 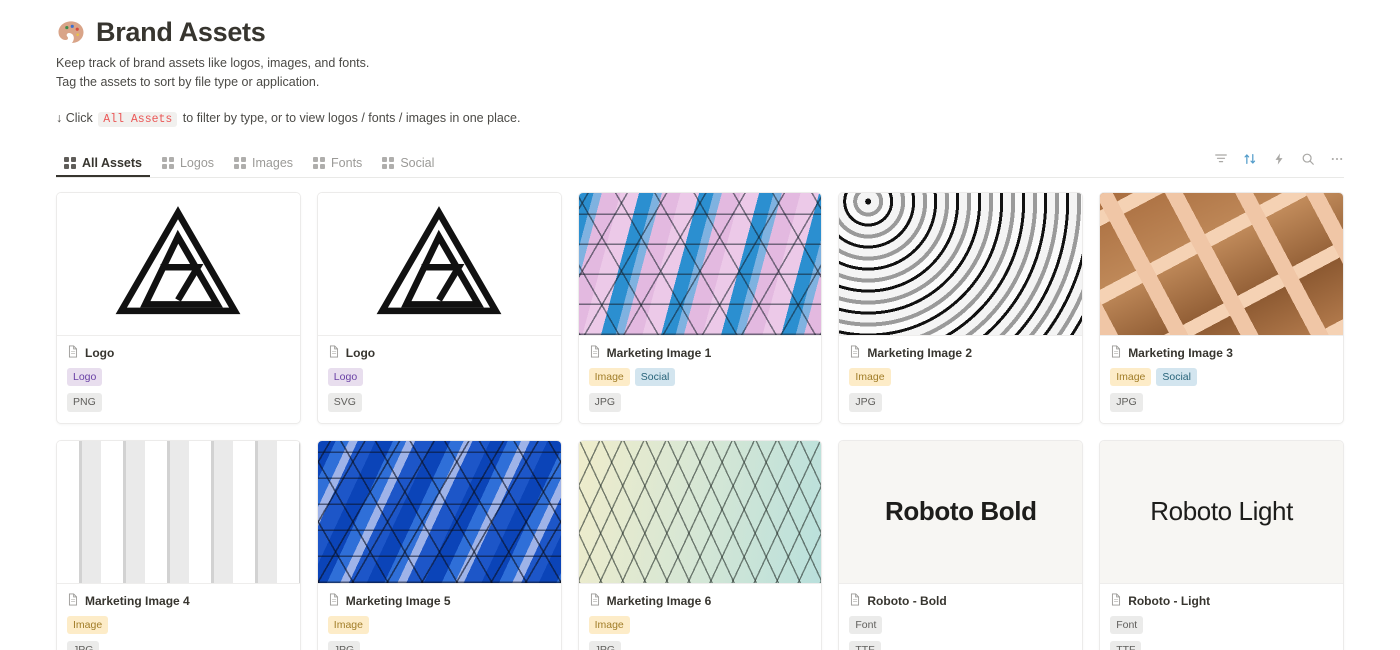 What do you see at coordinates (1220, 159) in the screenshot?
I see `filter-icon` at bounding box center [1220, 159].